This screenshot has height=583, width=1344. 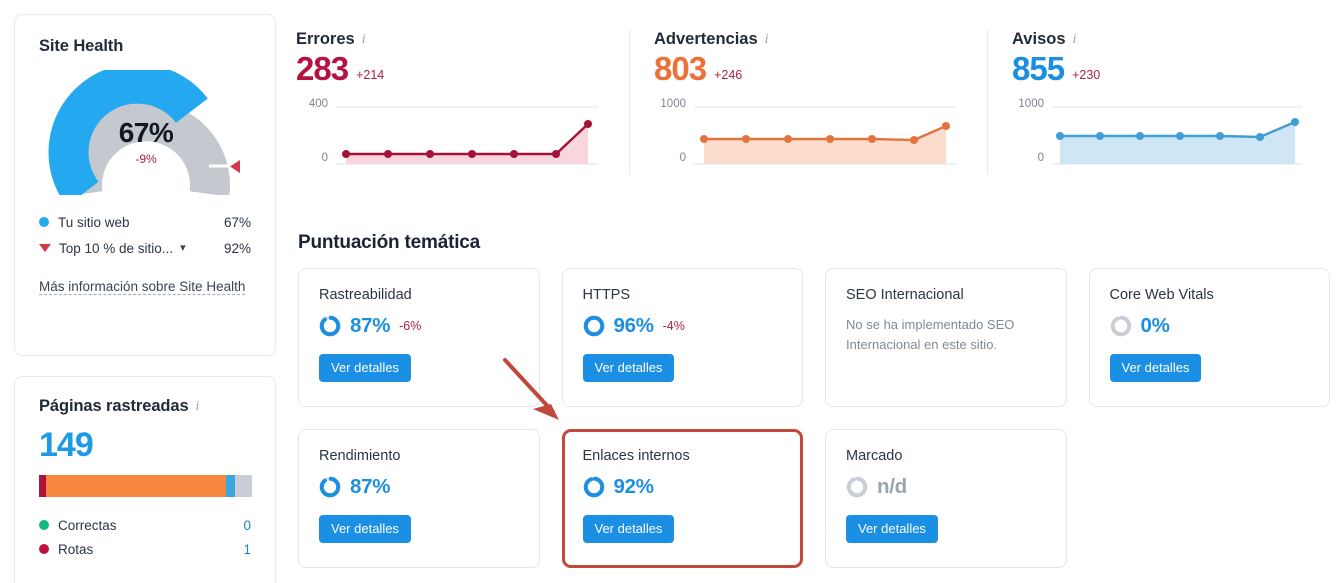 I want to click on stat-value-row: 803 +246, so click(x=820, y=69).